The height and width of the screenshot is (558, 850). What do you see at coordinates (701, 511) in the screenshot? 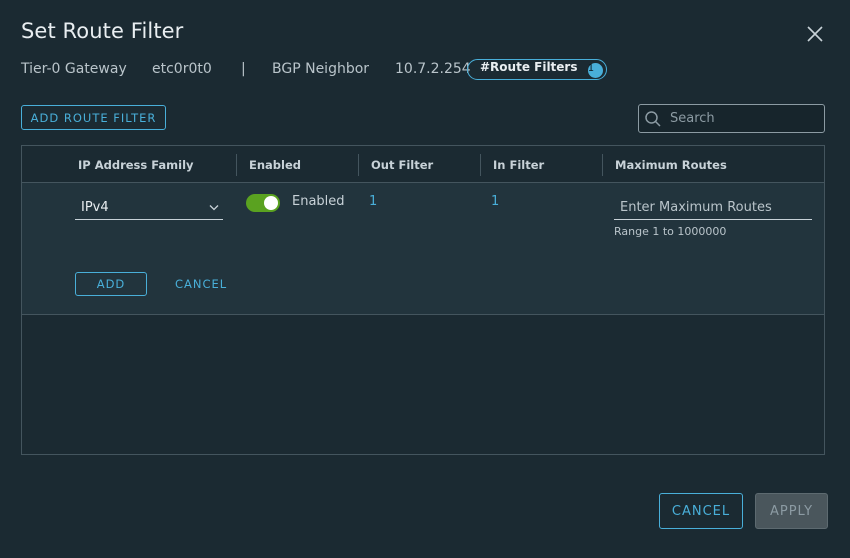
I see `cancel-button: CANCEL` at bounding box center [701, 511].